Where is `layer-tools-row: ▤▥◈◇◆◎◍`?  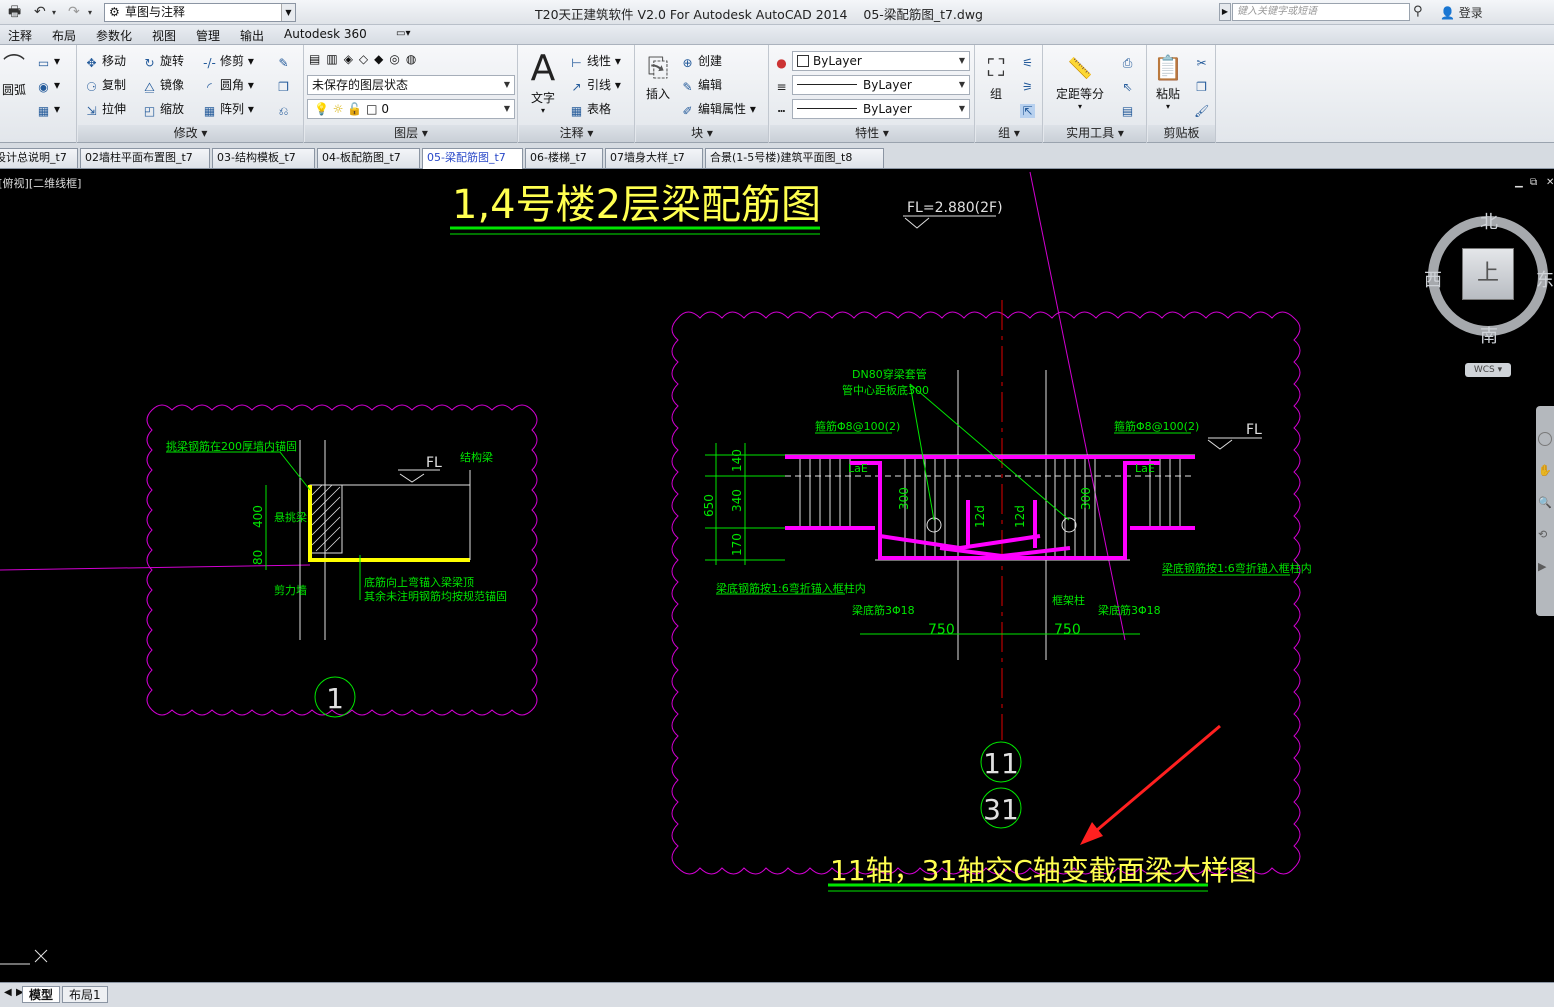 layer-tools-row: ▤▥◈◇◆◎◍ is located at coordinates (365, 59).